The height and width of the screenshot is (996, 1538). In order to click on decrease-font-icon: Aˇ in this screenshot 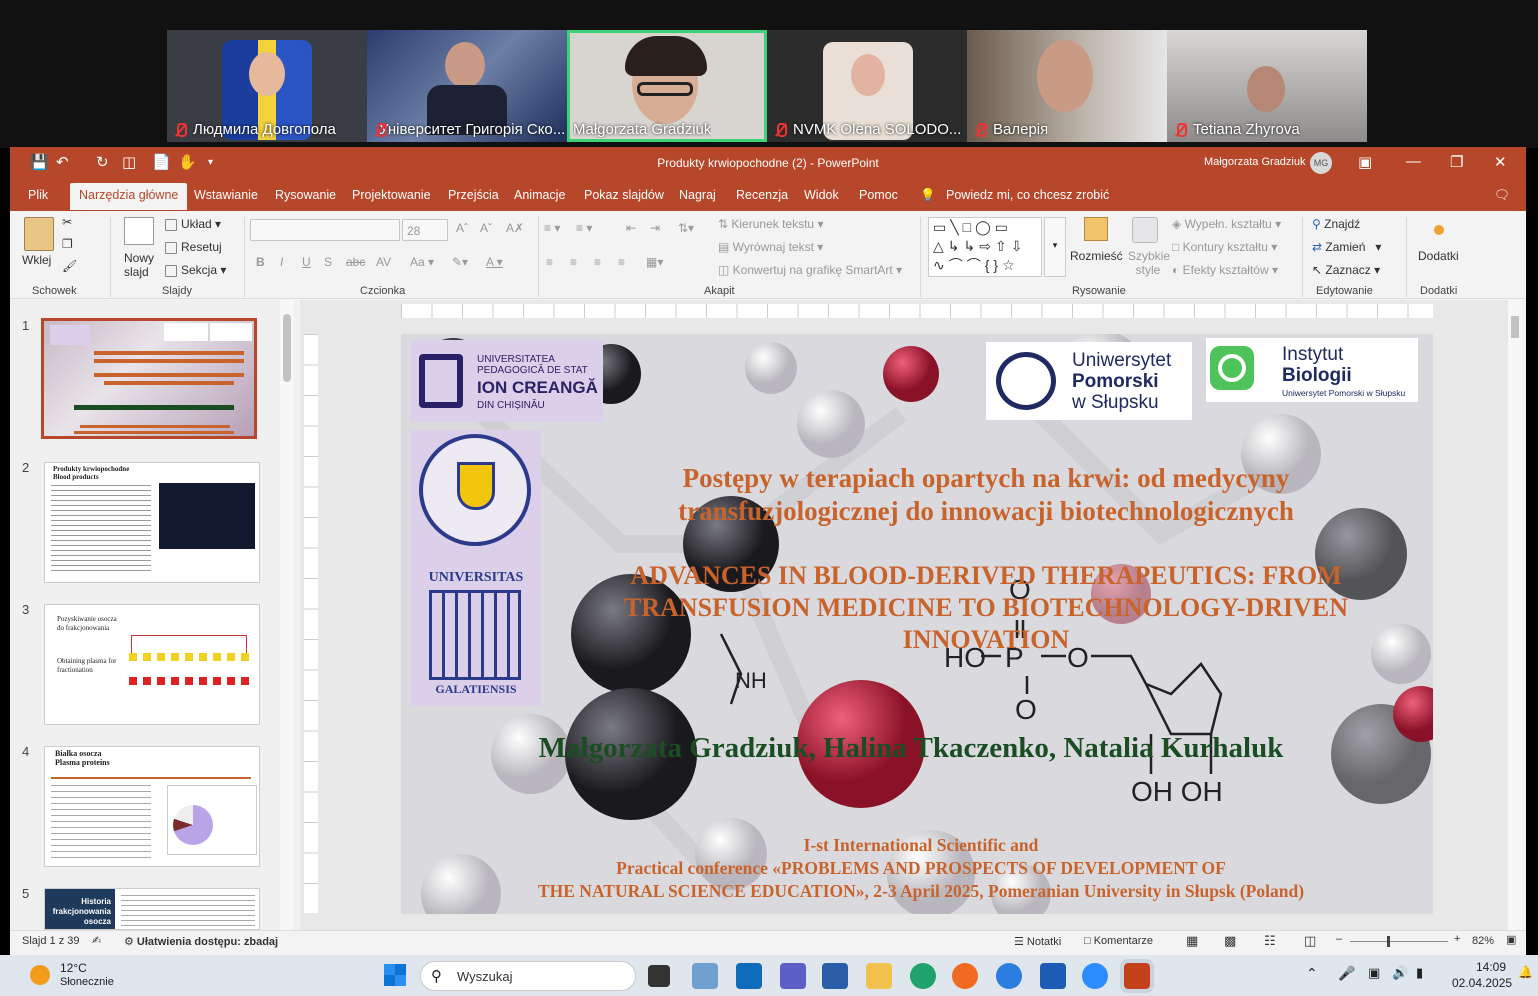, I will do `click(486, 228)`.